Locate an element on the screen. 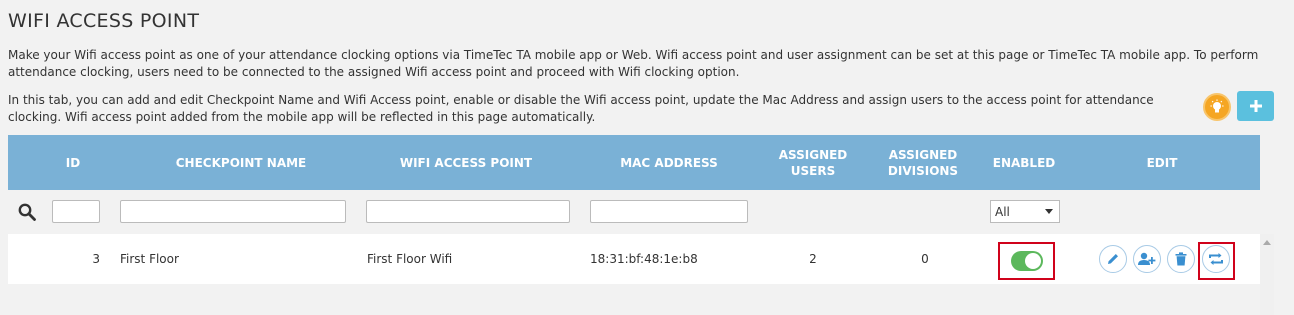  column-header-edit: EDIT is located at coordinates (1162, 162).